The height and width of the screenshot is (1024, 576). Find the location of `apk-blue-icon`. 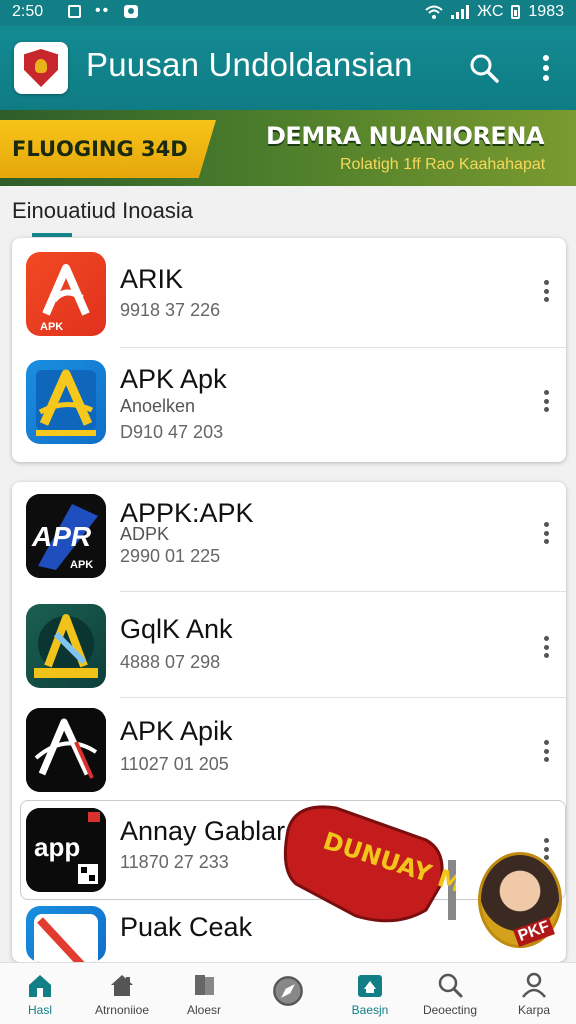

apk-blue-icon is located at coordinates (66, 402).